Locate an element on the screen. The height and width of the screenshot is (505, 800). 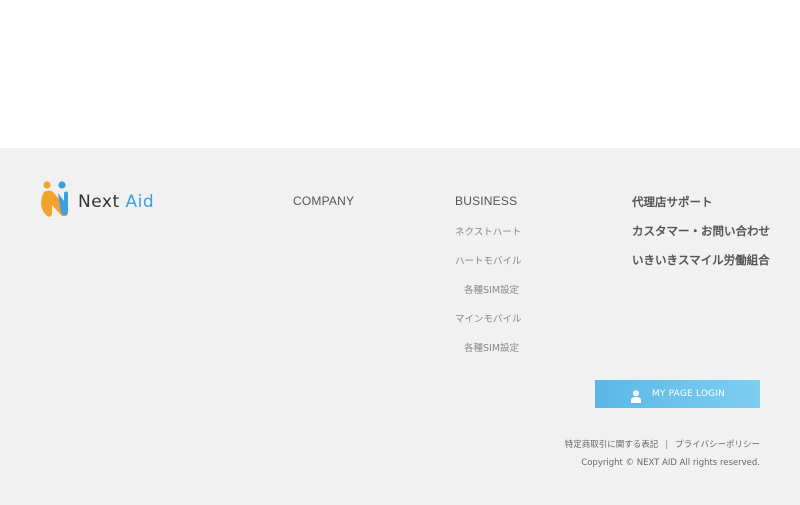
user-icon is located at coordinates (636, 395).